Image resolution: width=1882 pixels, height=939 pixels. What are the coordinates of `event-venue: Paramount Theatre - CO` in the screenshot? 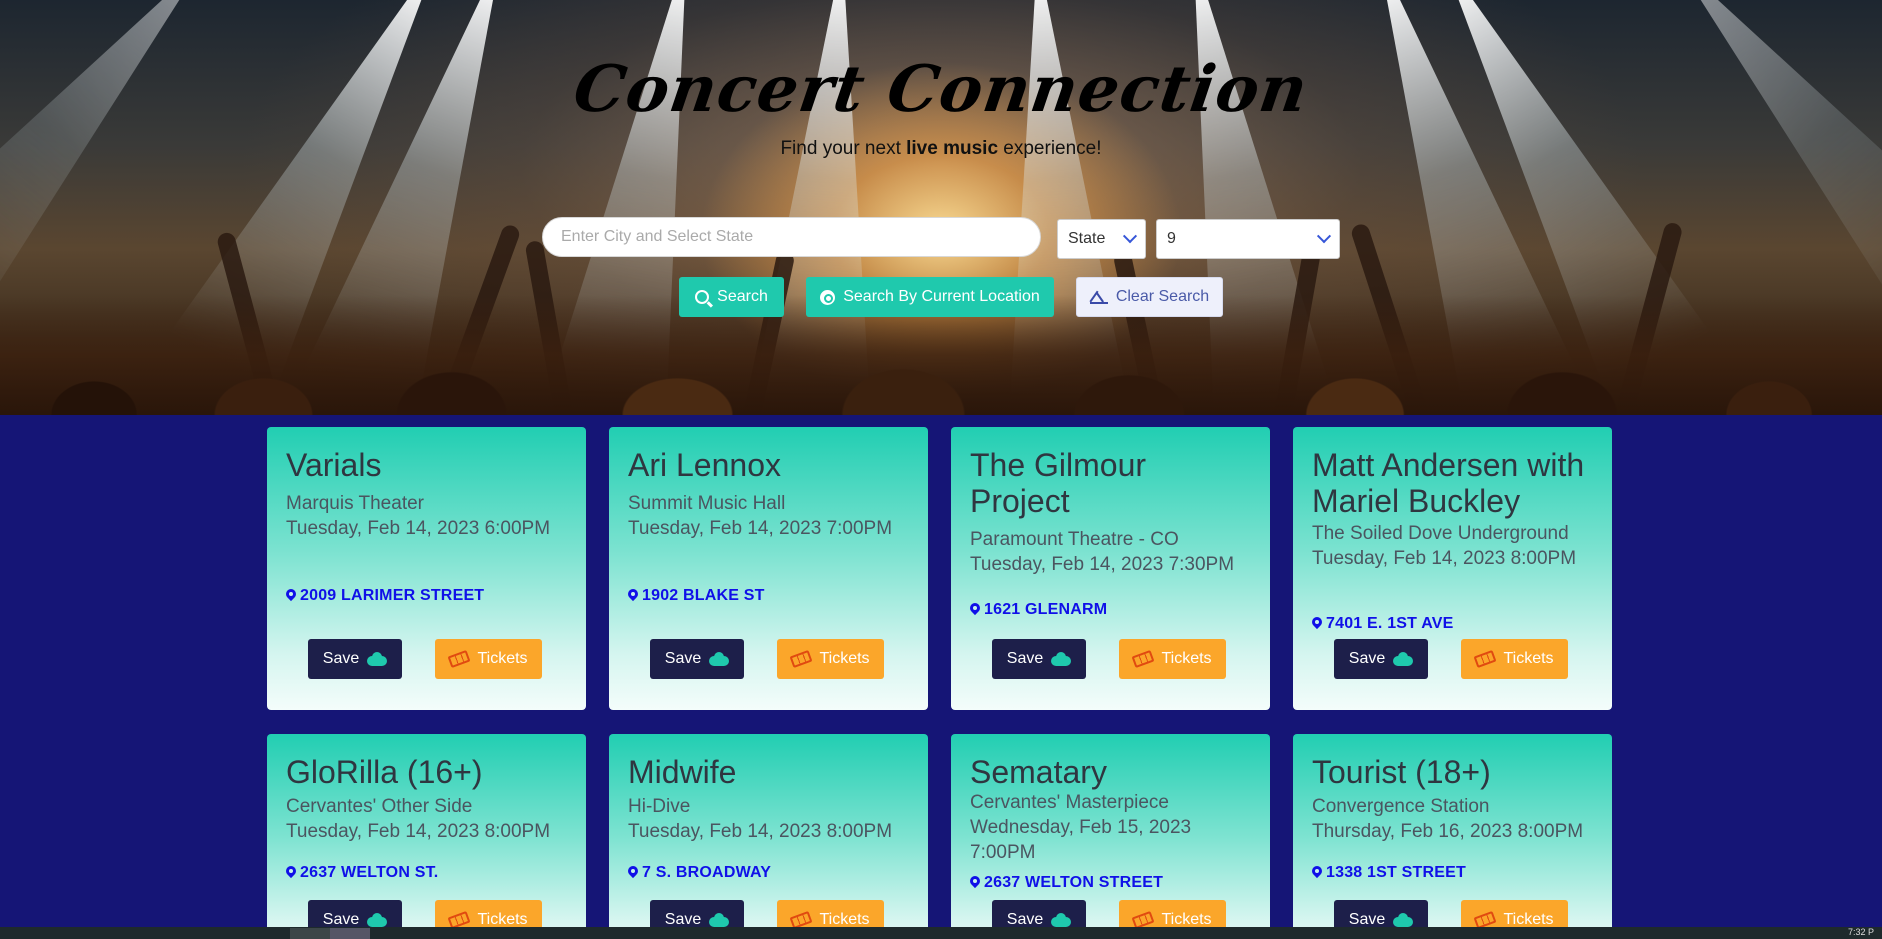 It's located at (1074, 539).